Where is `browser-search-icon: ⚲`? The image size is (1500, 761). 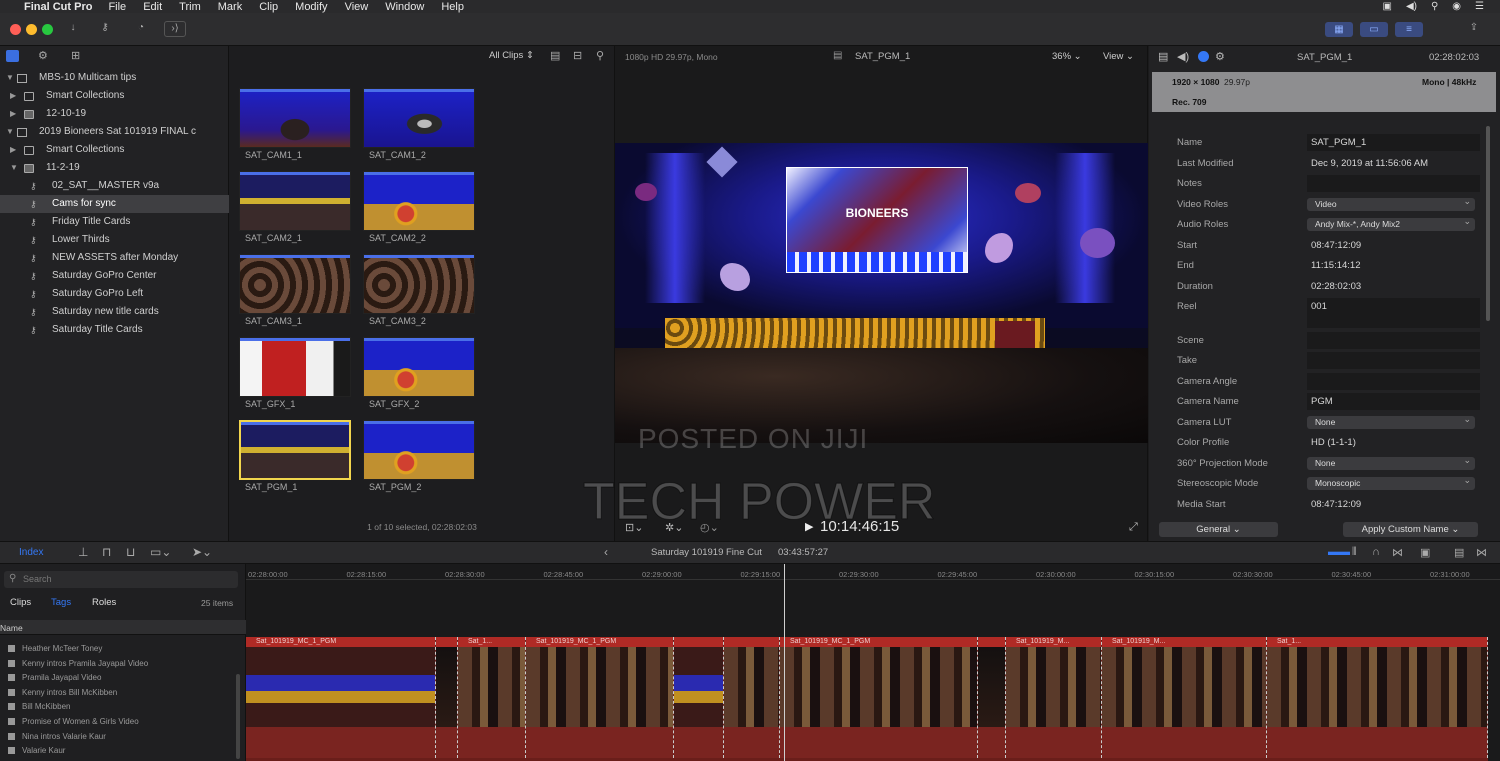
browser-search-icon: ⚲ is located at coordinates (600, 55).